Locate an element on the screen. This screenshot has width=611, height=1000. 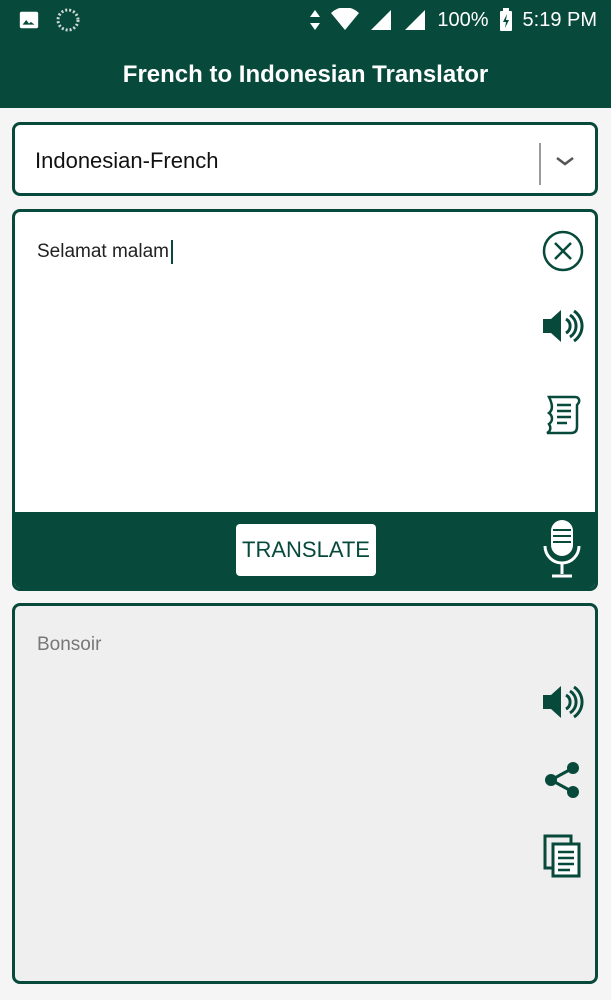
clear-icon is located at coordinates (563, 251).